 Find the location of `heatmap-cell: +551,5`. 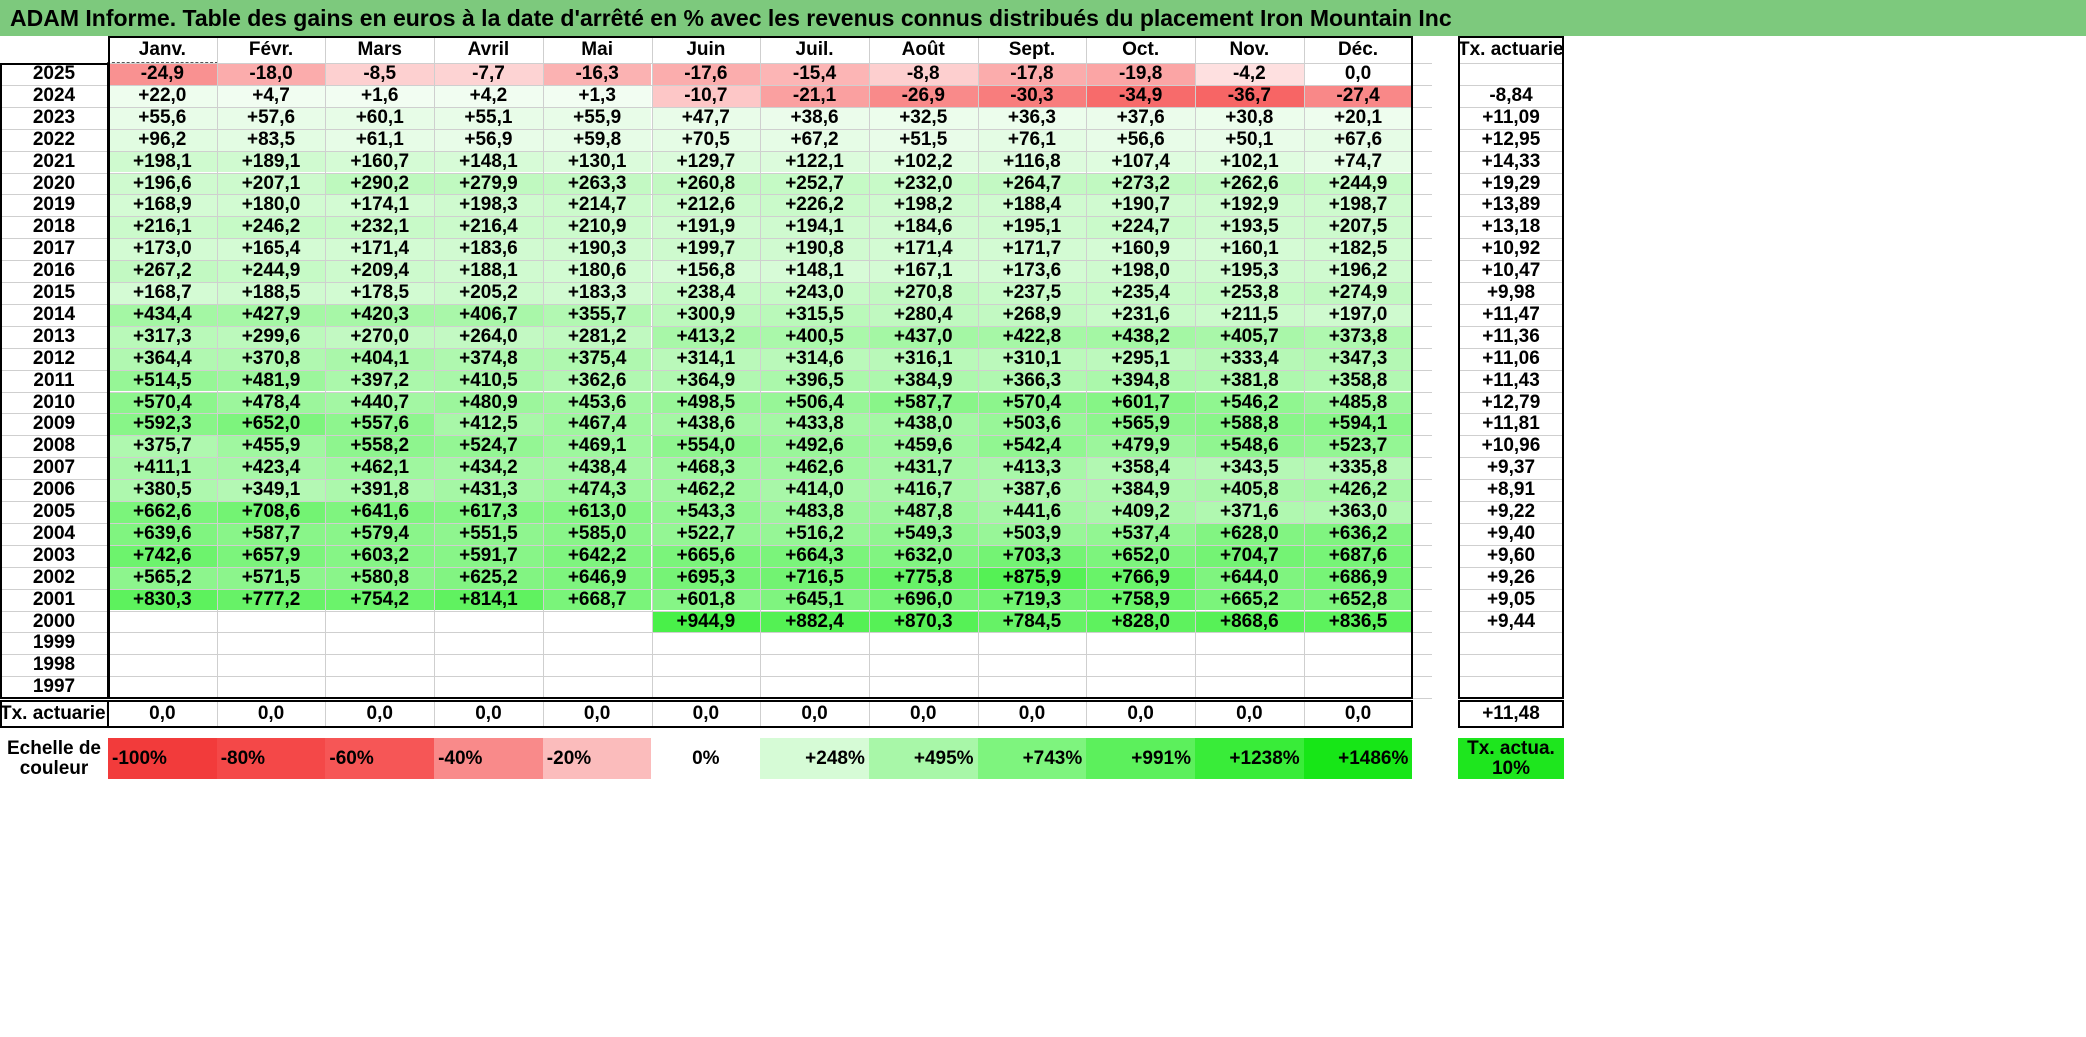

heatmap-cell: +551,5 is located at coordinates (488, 533).